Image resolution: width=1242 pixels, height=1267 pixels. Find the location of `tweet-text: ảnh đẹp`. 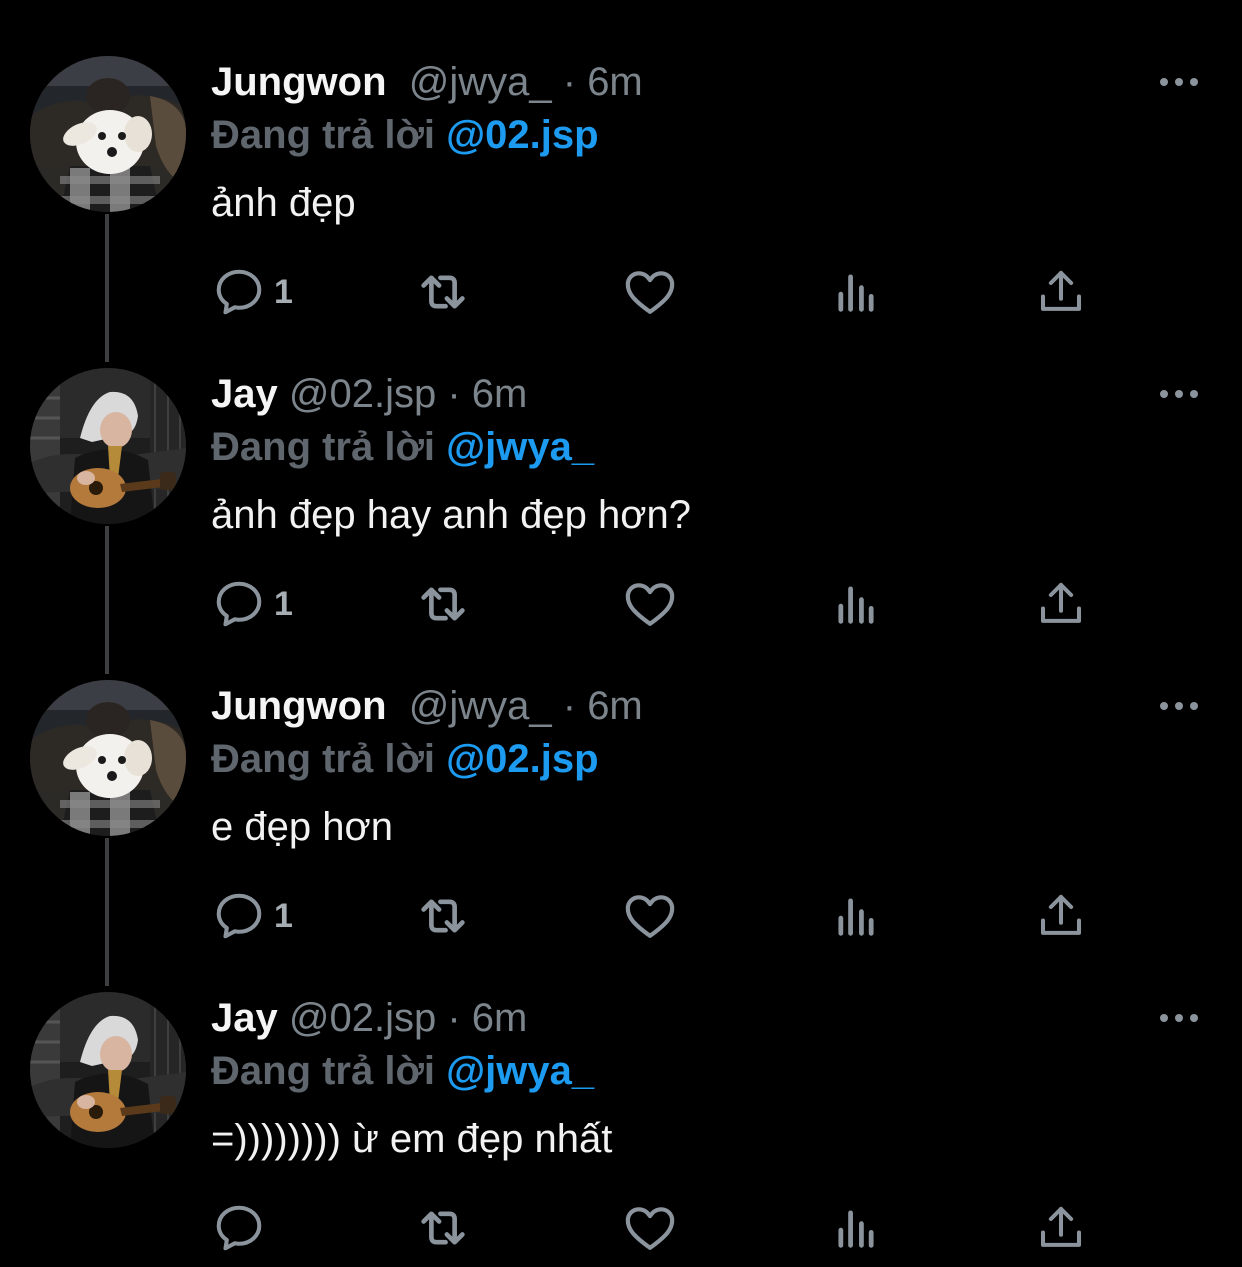

tweet-text: ảnh đẹp is located at coordinates (283, 203).